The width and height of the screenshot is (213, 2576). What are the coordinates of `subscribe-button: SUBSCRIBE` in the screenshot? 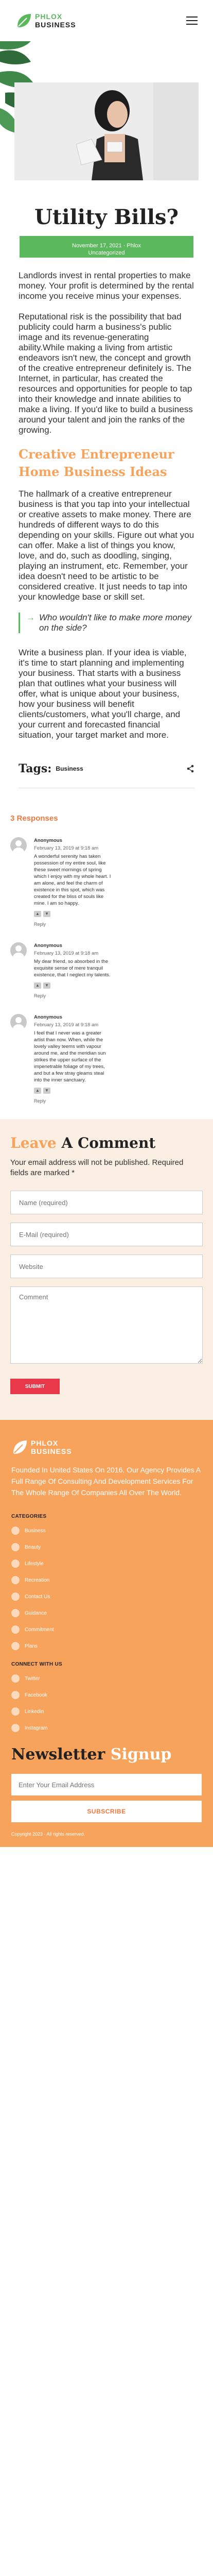 It's located at (106, 1811).